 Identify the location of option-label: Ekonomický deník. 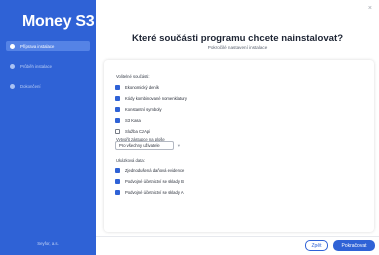
(142, 87).